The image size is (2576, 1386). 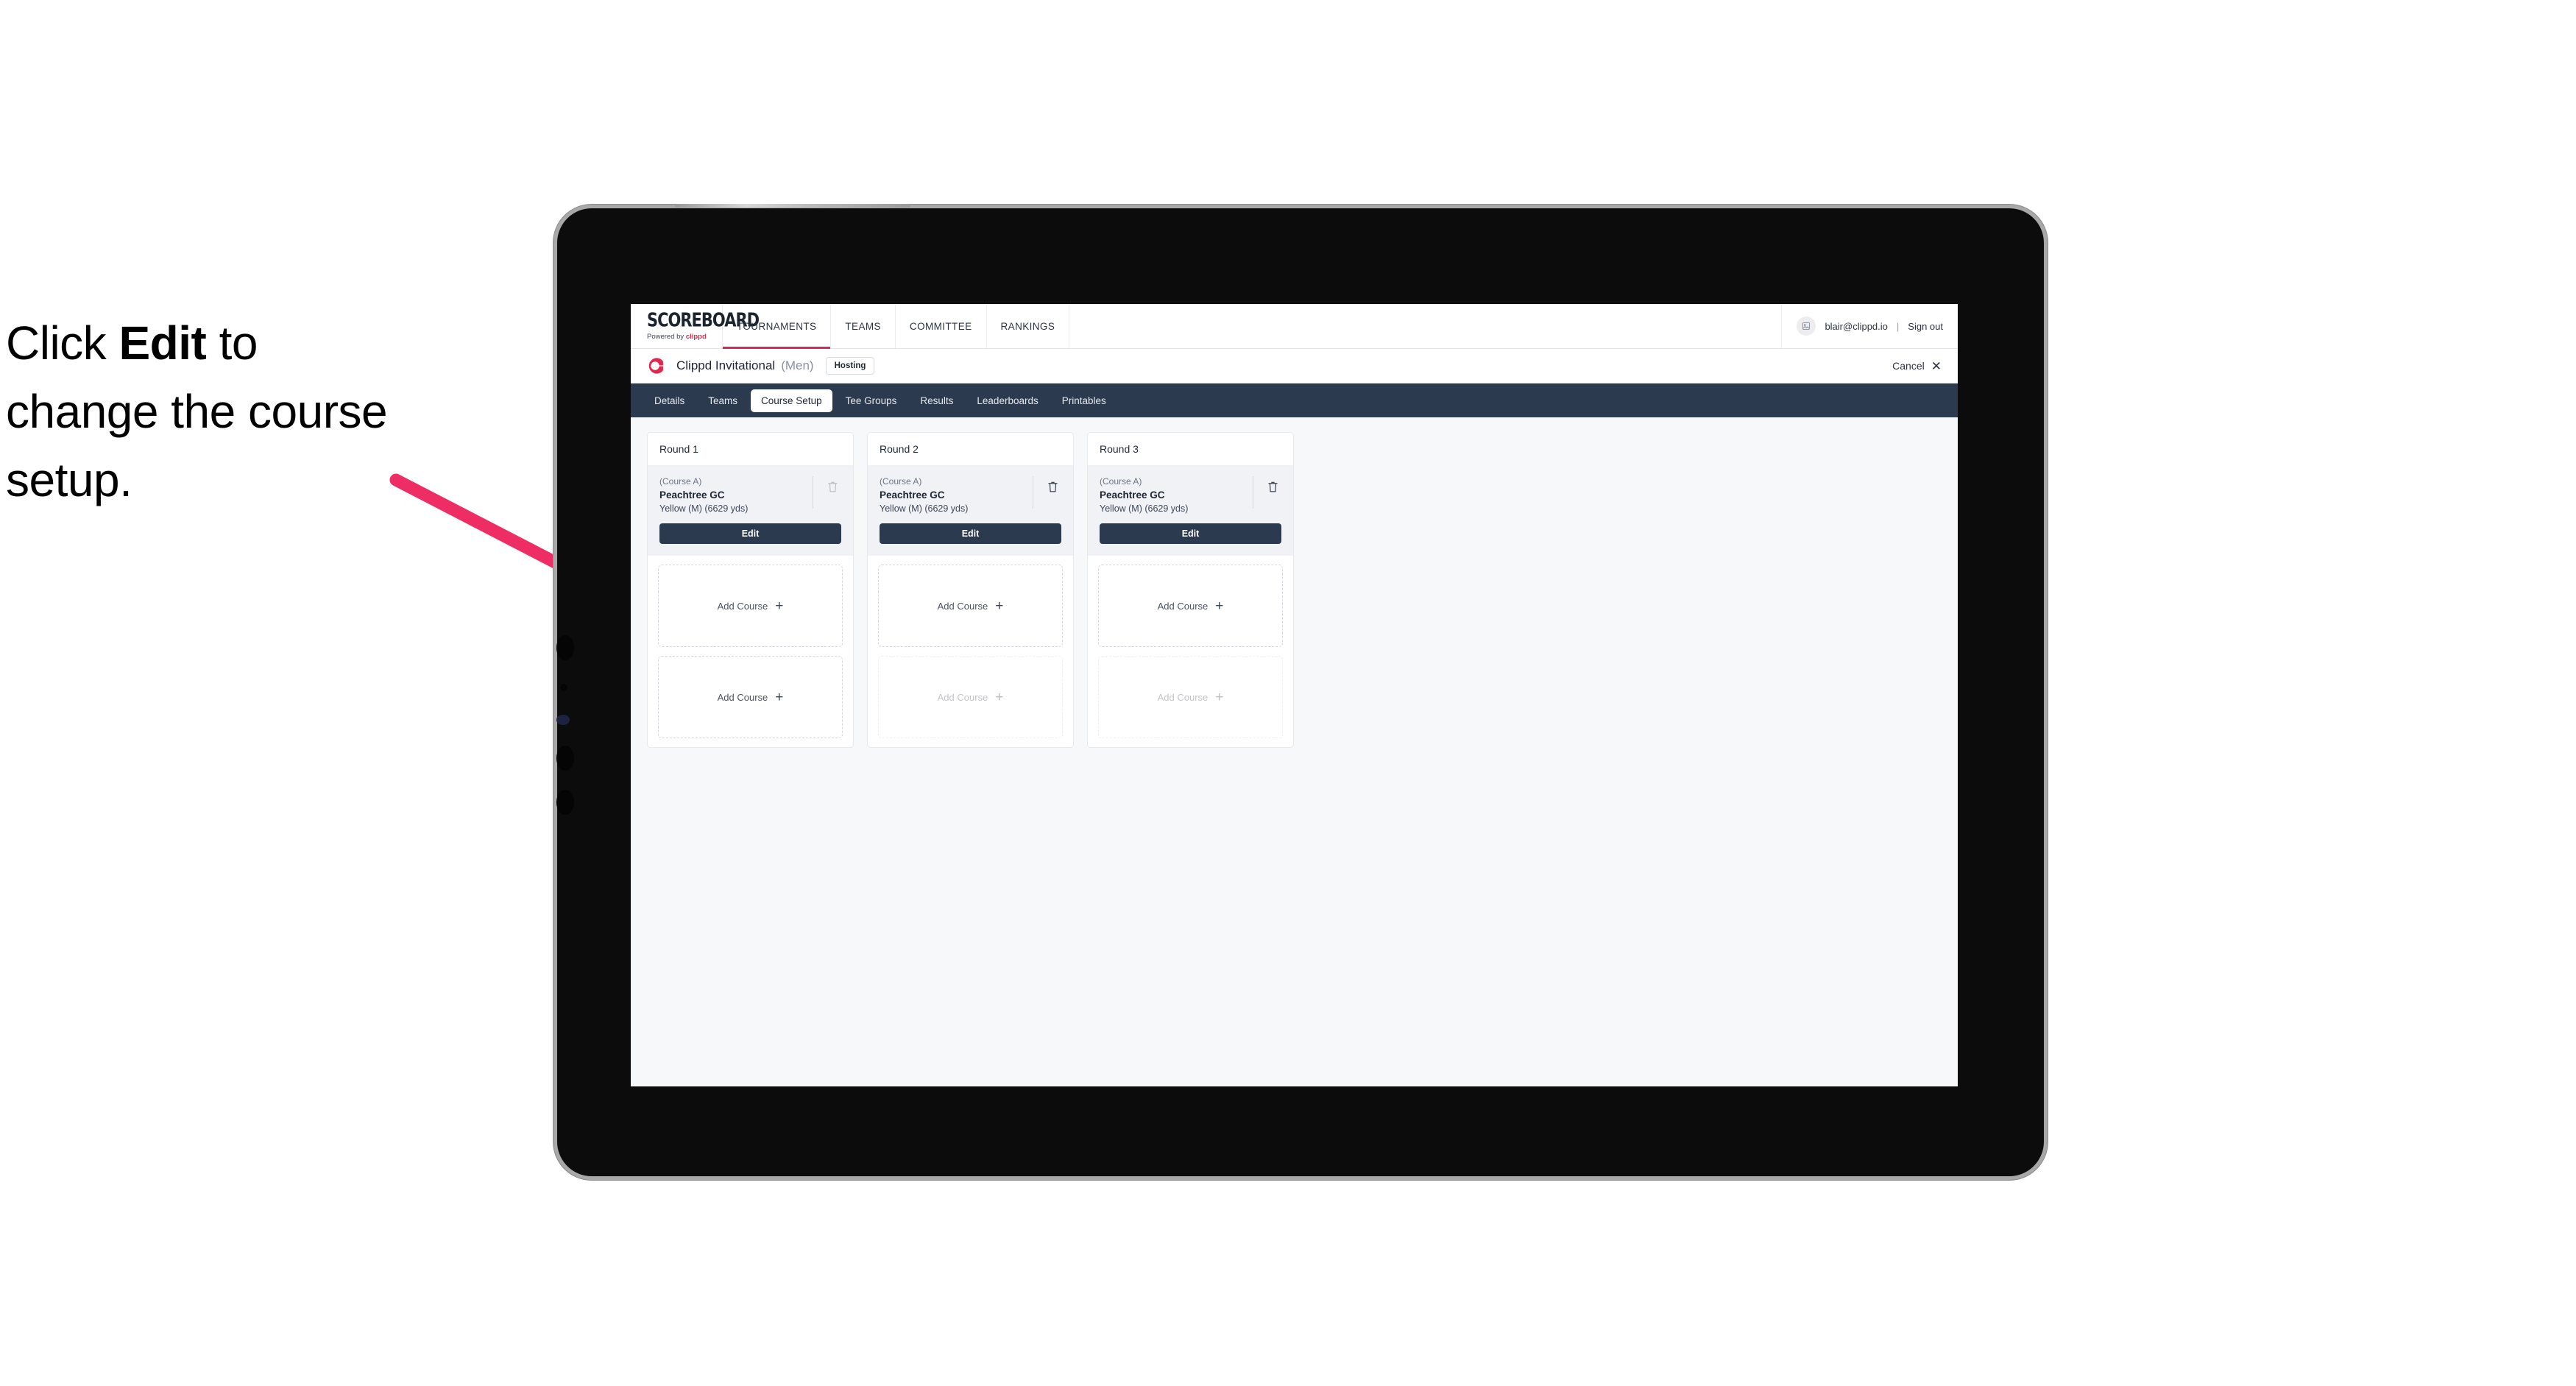 I want to click on tab-printables: Printables, so click(x=1084, y=401).